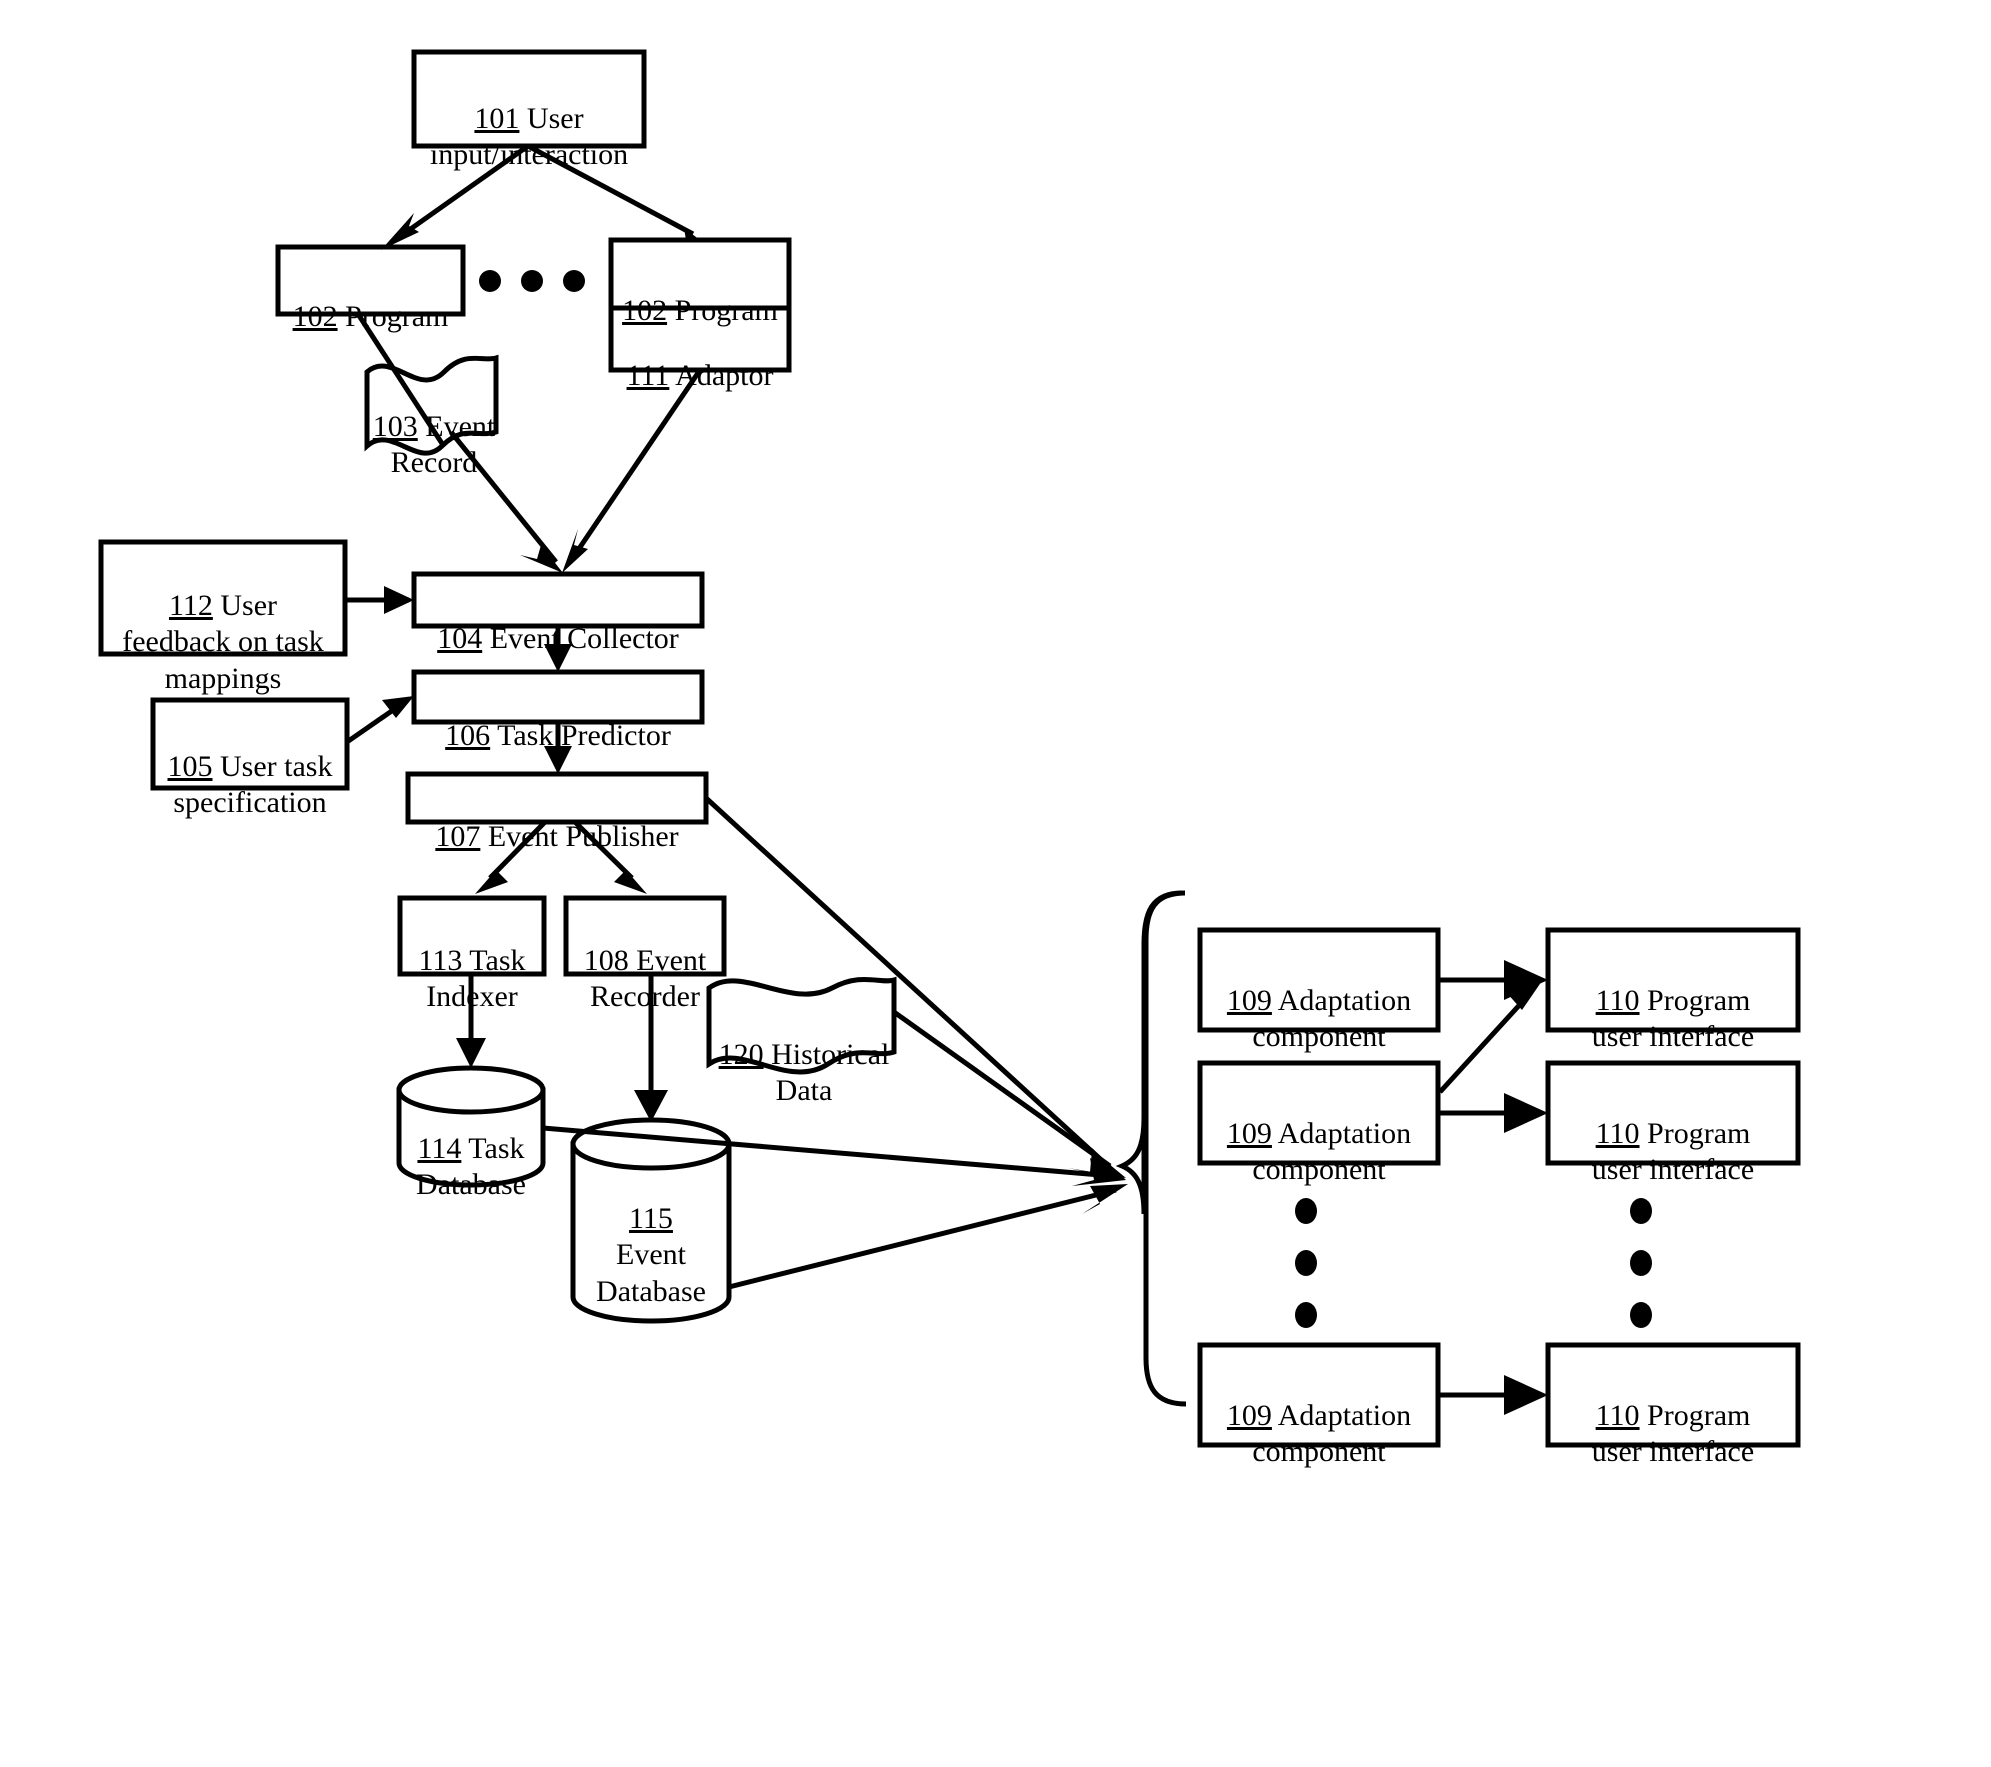  What do you see at coordinates (529, 99) in the screenshot?
I see `node-101-shape` at bounding box center [529, 99].